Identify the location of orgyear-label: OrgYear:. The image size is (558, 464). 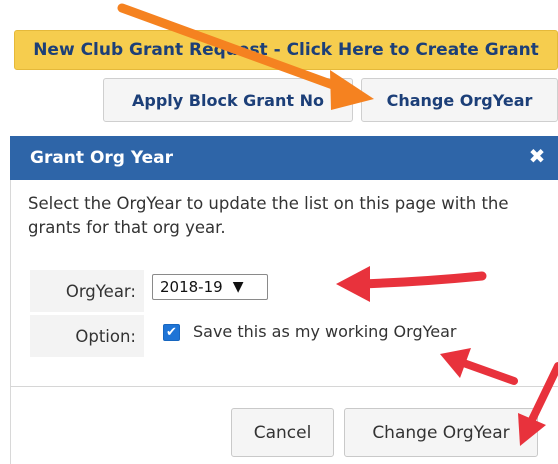
(87, 291).